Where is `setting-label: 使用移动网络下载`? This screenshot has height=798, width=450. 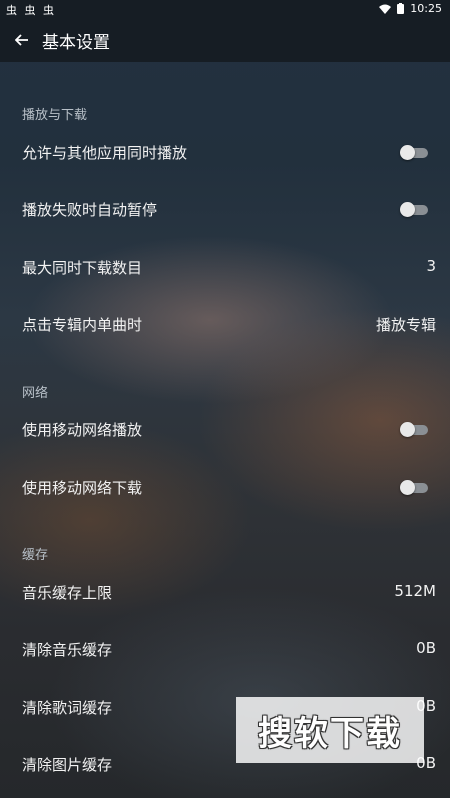
setting-label: 使用移动网络下载 is located at coordinates (82, 488).